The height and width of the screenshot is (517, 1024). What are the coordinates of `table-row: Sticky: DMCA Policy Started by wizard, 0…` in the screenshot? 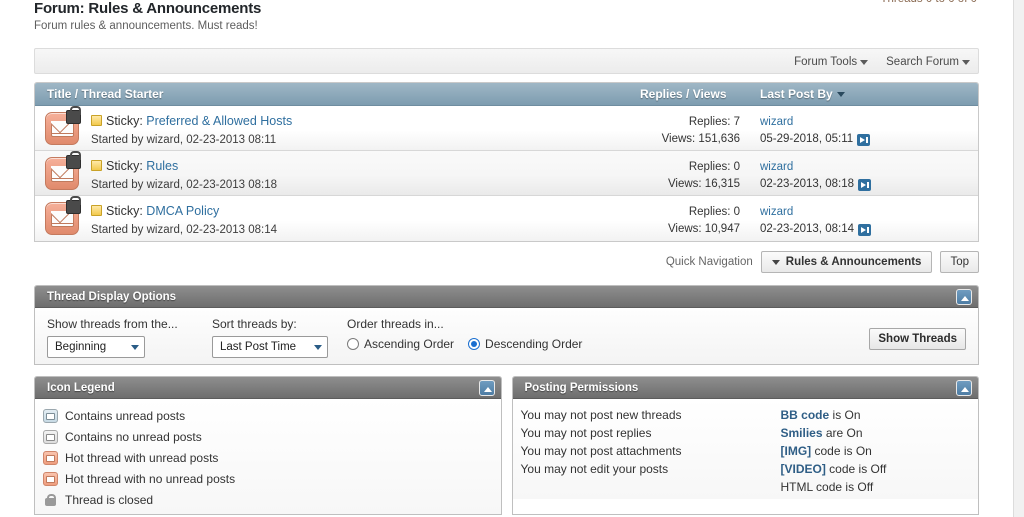 It's located at (506, 218).